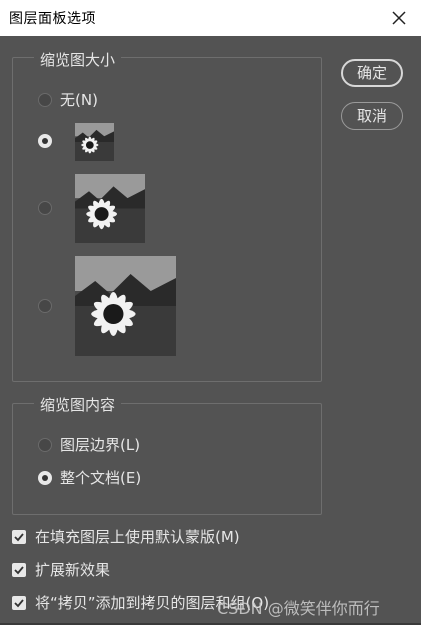 The image size is (421, 625). I want to click on sunflower-preview-small, so click(94, 142).